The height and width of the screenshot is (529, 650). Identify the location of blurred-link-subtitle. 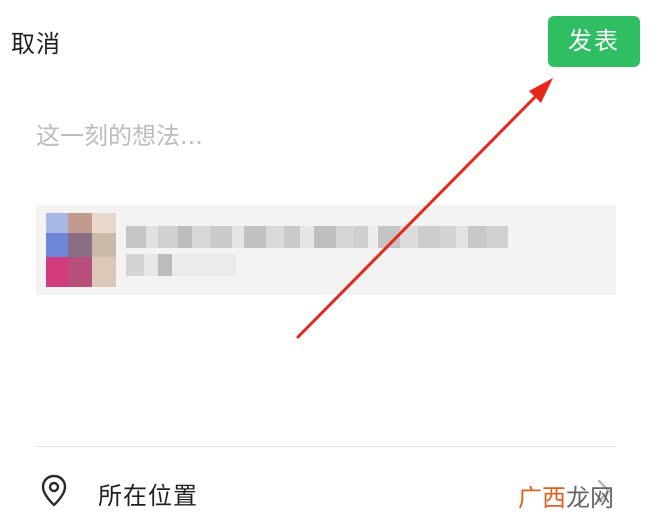
(181, 265).